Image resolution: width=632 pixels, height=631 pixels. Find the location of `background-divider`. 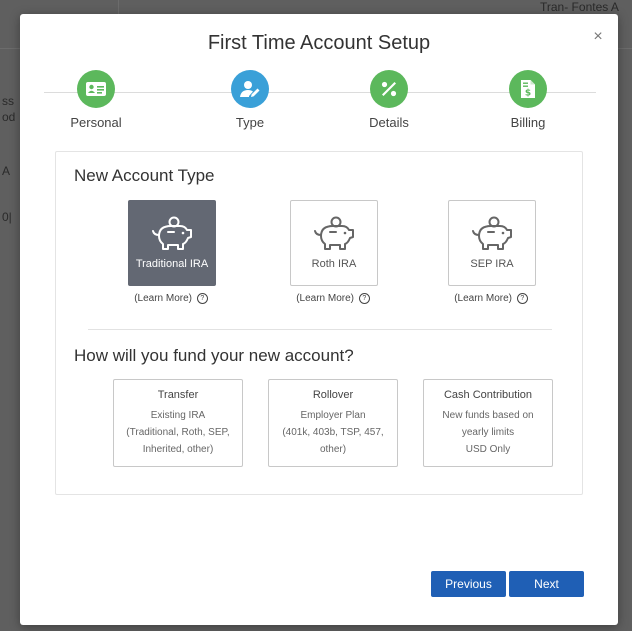

background-divider is located at coordinates (118, 7).